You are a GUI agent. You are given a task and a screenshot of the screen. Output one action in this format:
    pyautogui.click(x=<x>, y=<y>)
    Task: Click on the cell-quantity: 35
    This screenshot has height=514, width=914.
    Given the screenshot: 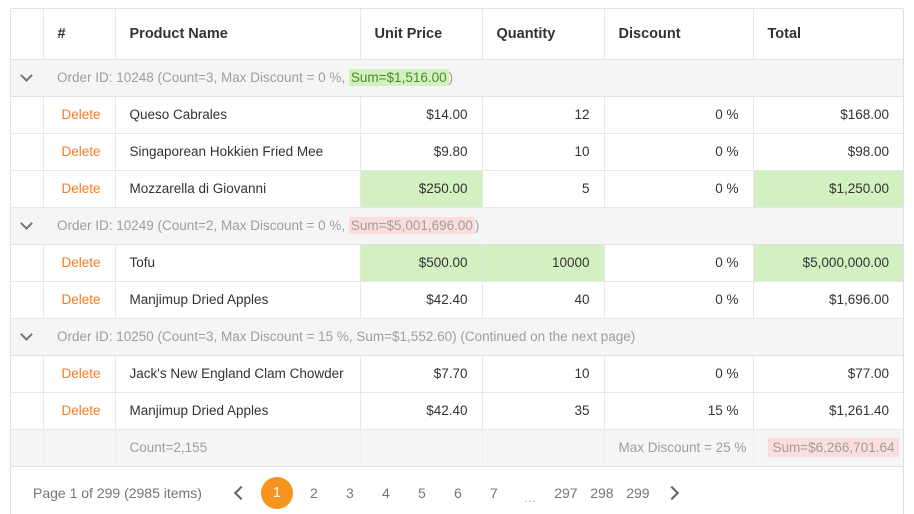 What is the action you would take?
    pyautogui.click(x=543, y=411)
    